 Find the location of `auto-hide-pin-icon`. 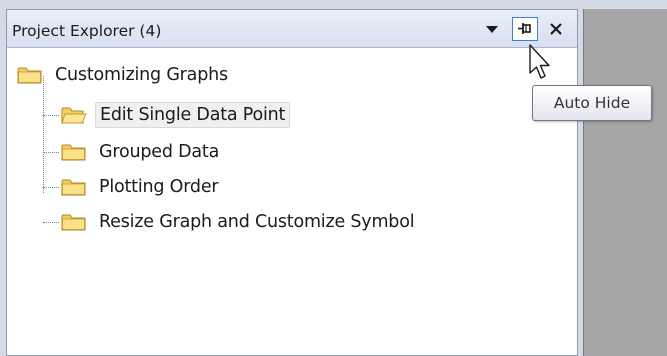

auto-hide-pin-icon is located at coordinates (524, 28).